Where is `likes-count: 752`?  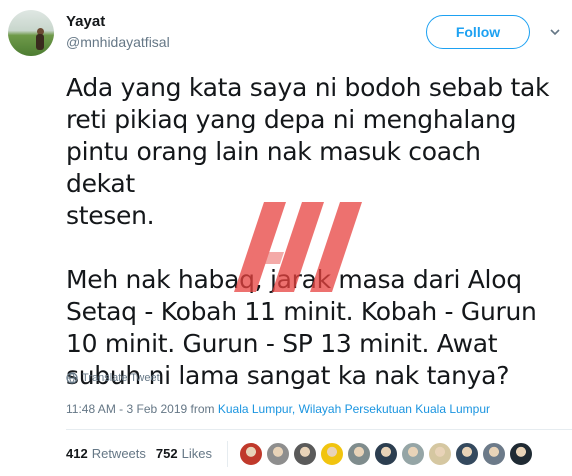 likes-count: 752 is located at coordinates (167, 453).